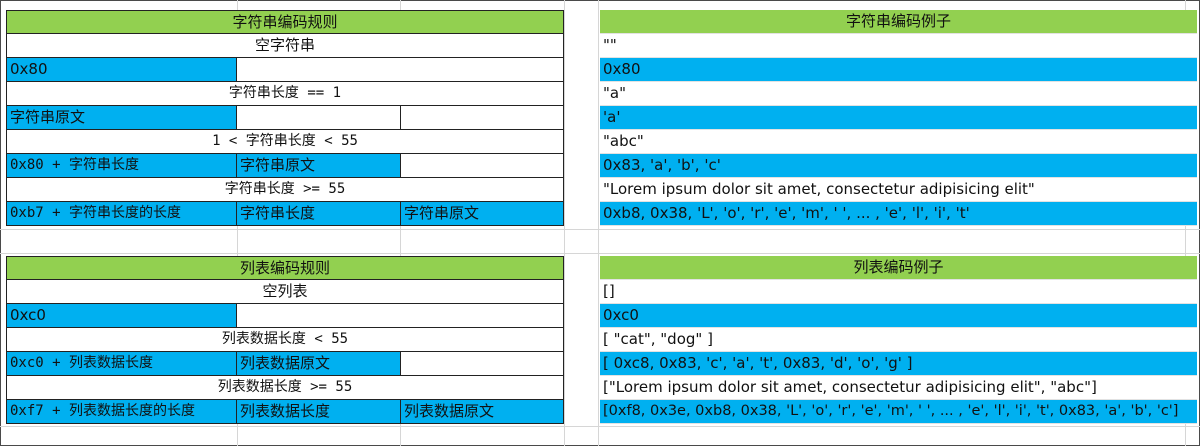 The height and width of the screenshot is (446, 1200). I want to click on empty-string-label: 空字符串, so click(285, 46).